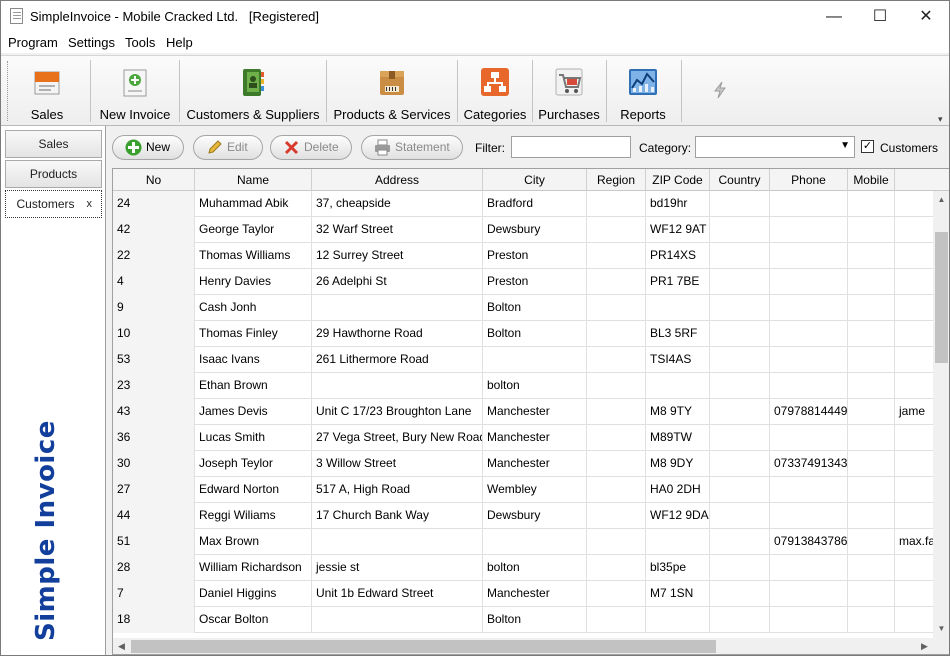  What do you see at coordinates (535, 230) in the screenshot?
I see `cell-city: Dewsbury` at bounding box center [535, 230].